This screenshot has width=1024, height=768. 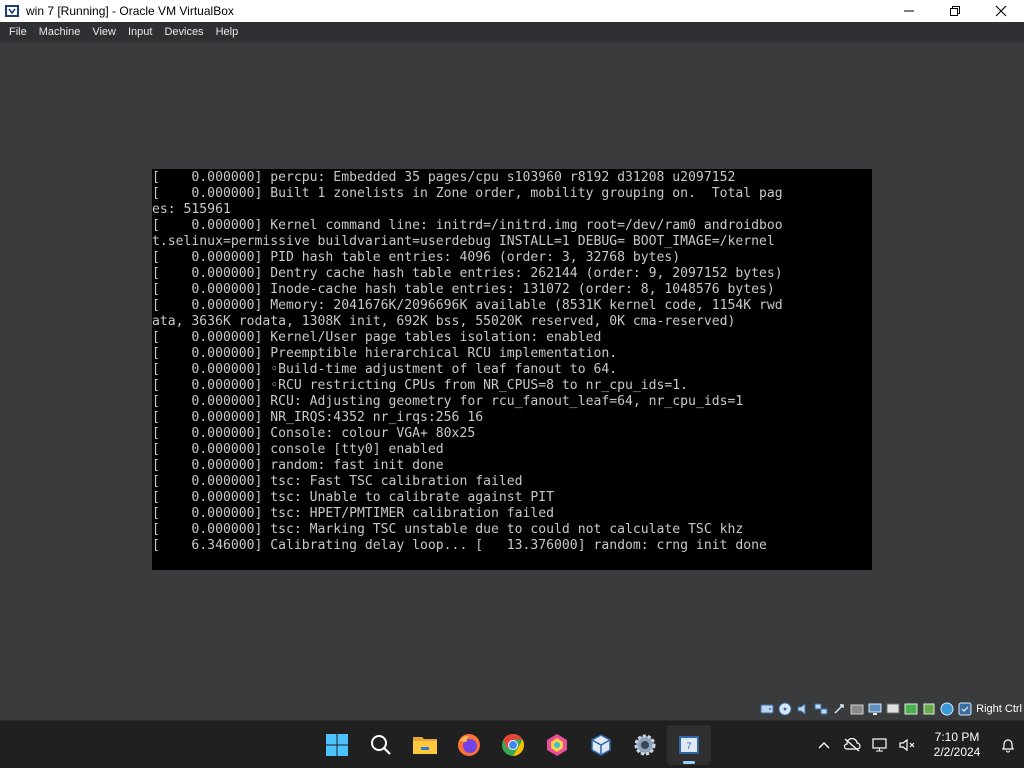 I want to click on minimize-button, so click(x=909, y=11).